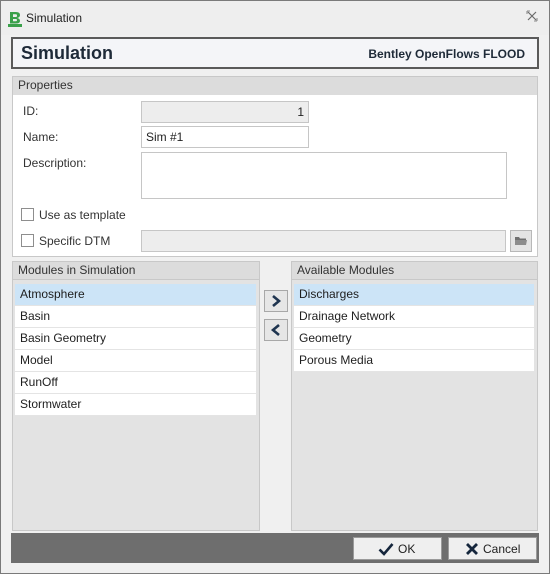 The width and height of the screenshot is (550, 574). I want to click on list-item: Model, so click(135, 361).